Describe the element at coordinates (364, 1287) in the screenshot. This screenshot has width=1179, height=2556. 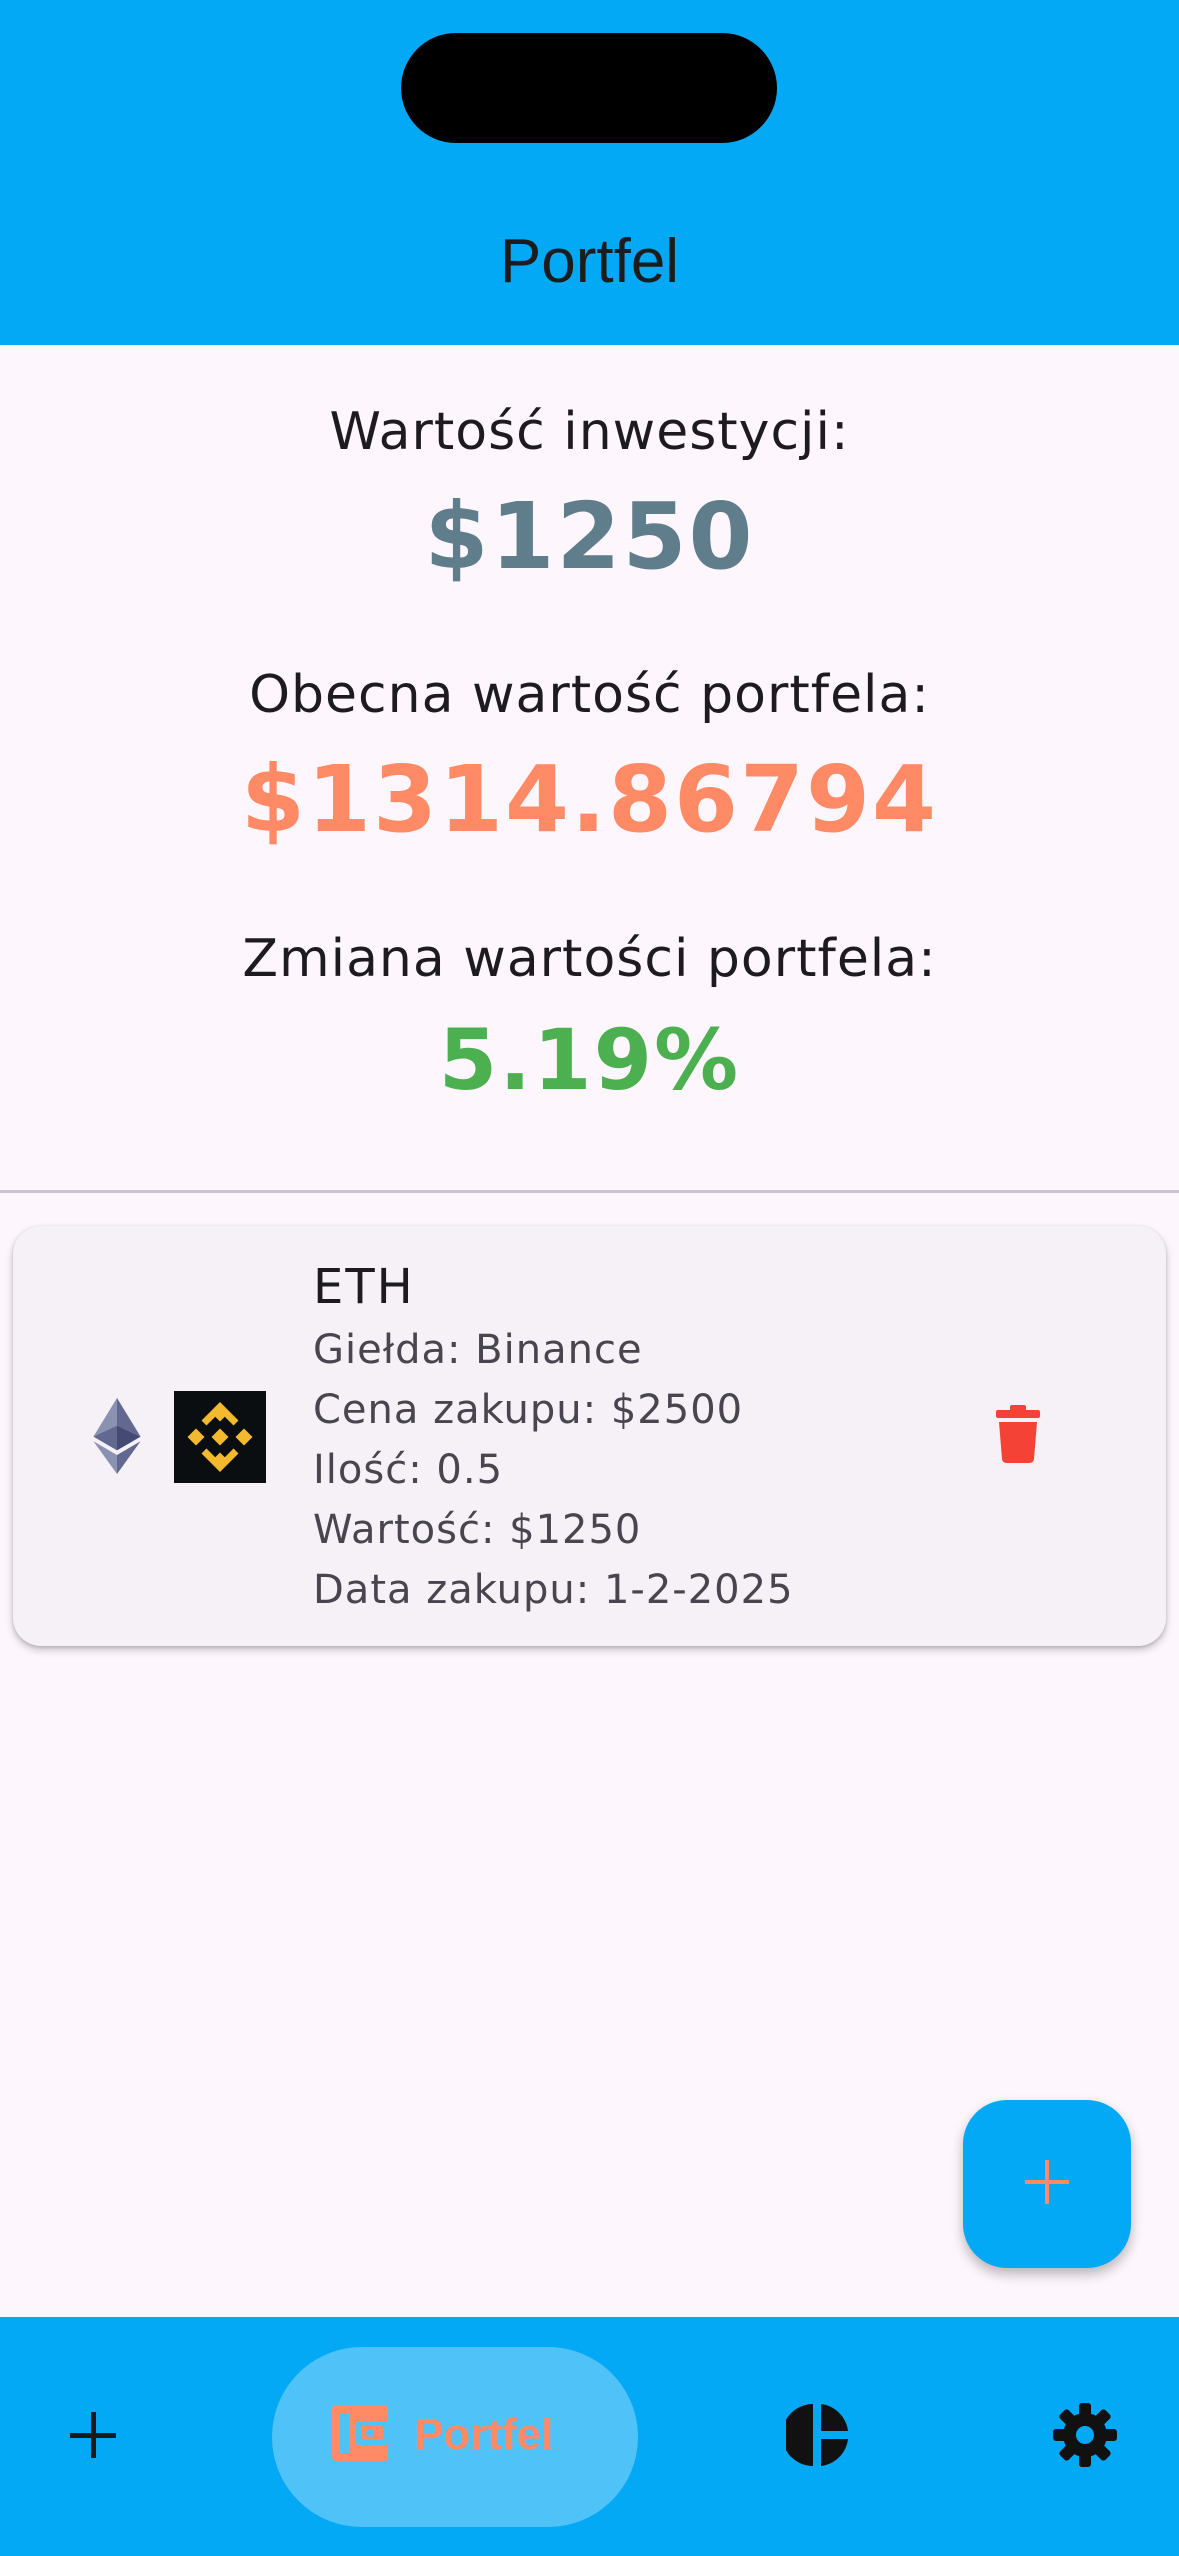
I see `holding-symbol: ETH` at that location.